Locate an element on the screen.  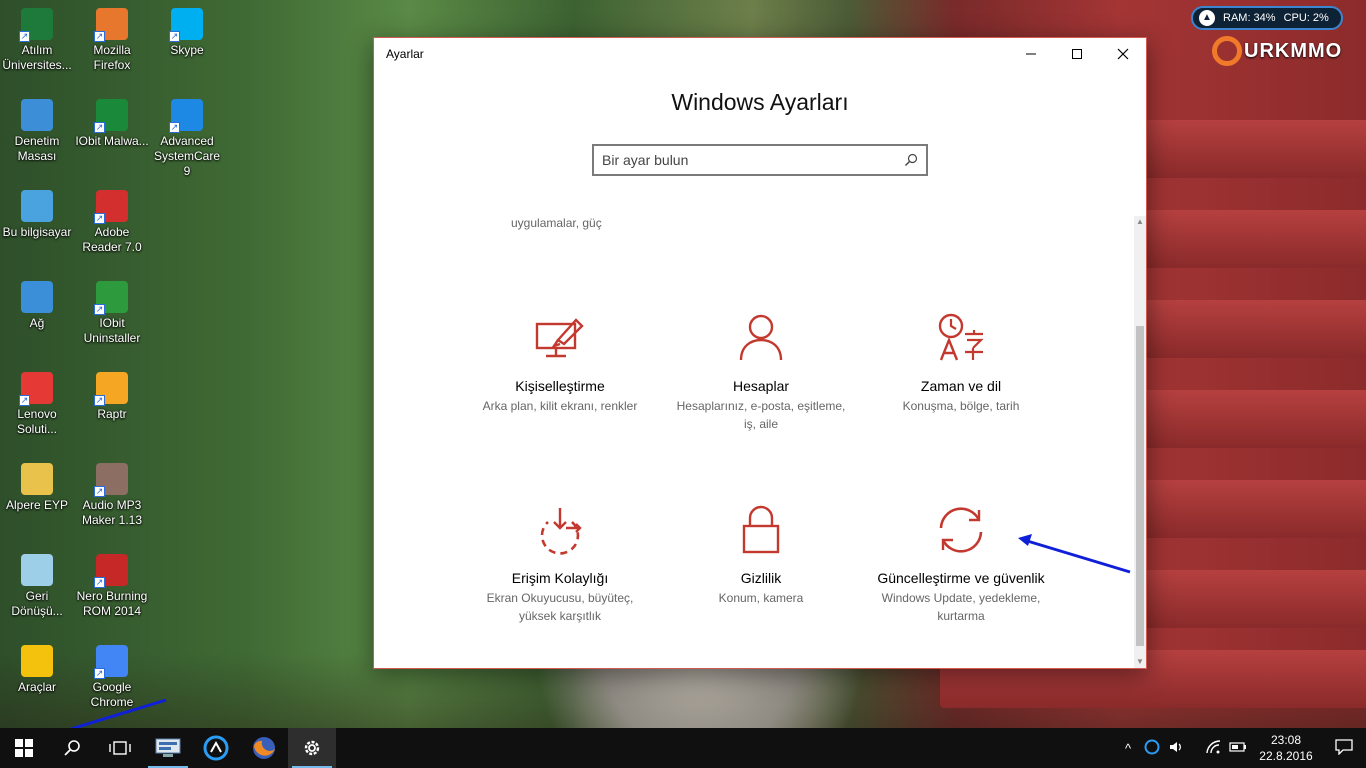
desktop-icon: ↗ Mozilla Firefox is located at coordinates (112, 40).